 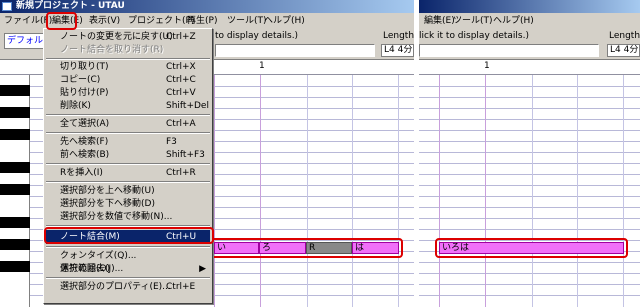 What do you see at coordinates (473, 21) in the screenshot?
I see `menu-tools: ツール(T)` at bounding box center [473, 21].